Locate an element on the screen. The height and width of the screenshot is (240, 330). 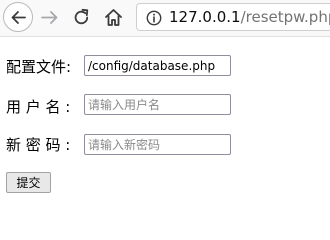
reload-icon is located at coordinates (81, 17).